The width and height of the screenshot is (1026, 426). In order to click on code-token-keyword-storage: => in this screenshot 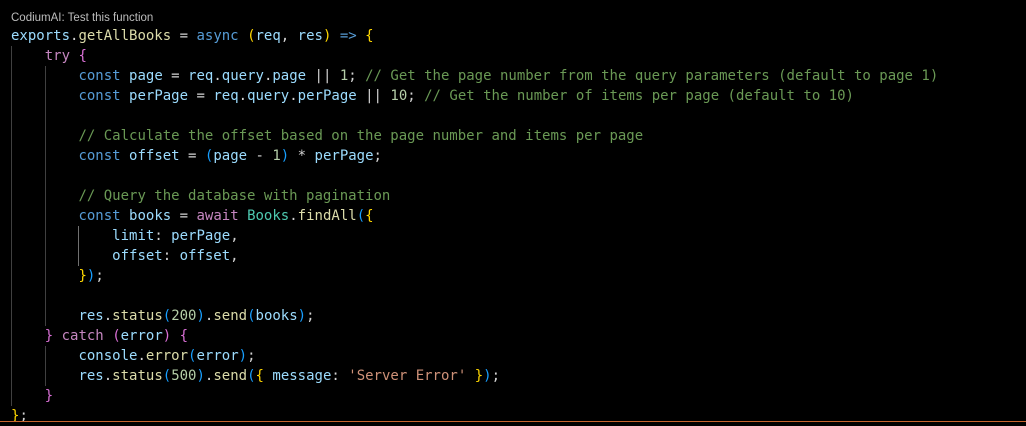, I will do `click(348, 36)`.